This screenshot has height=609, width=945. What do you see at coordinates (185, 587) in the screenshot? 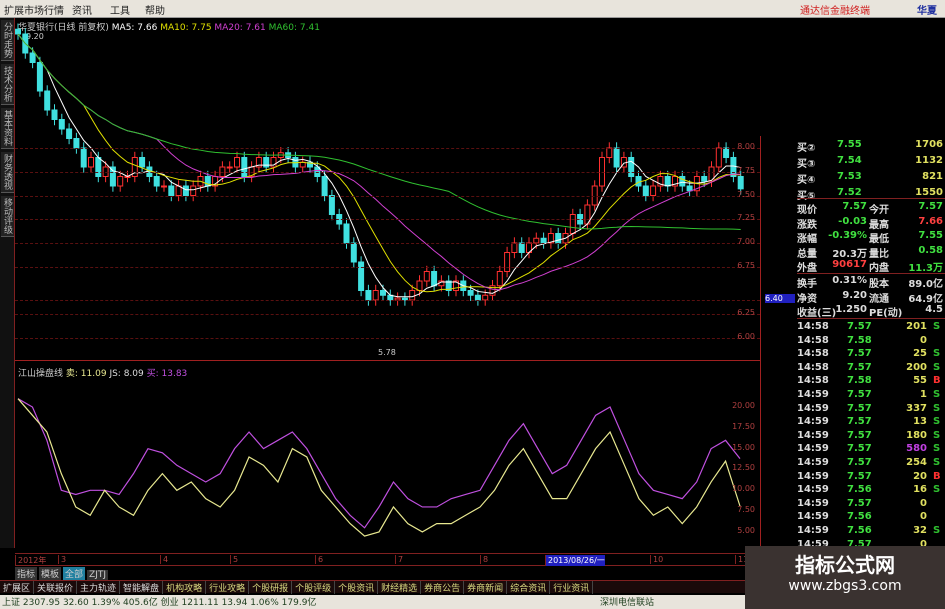
I see `info-tab: 机构攻略` at bounding box center [185, 587].